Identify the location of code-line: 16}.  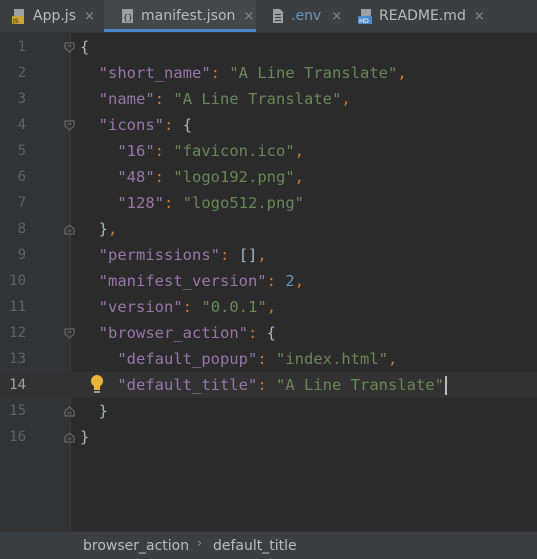
(268, 437).